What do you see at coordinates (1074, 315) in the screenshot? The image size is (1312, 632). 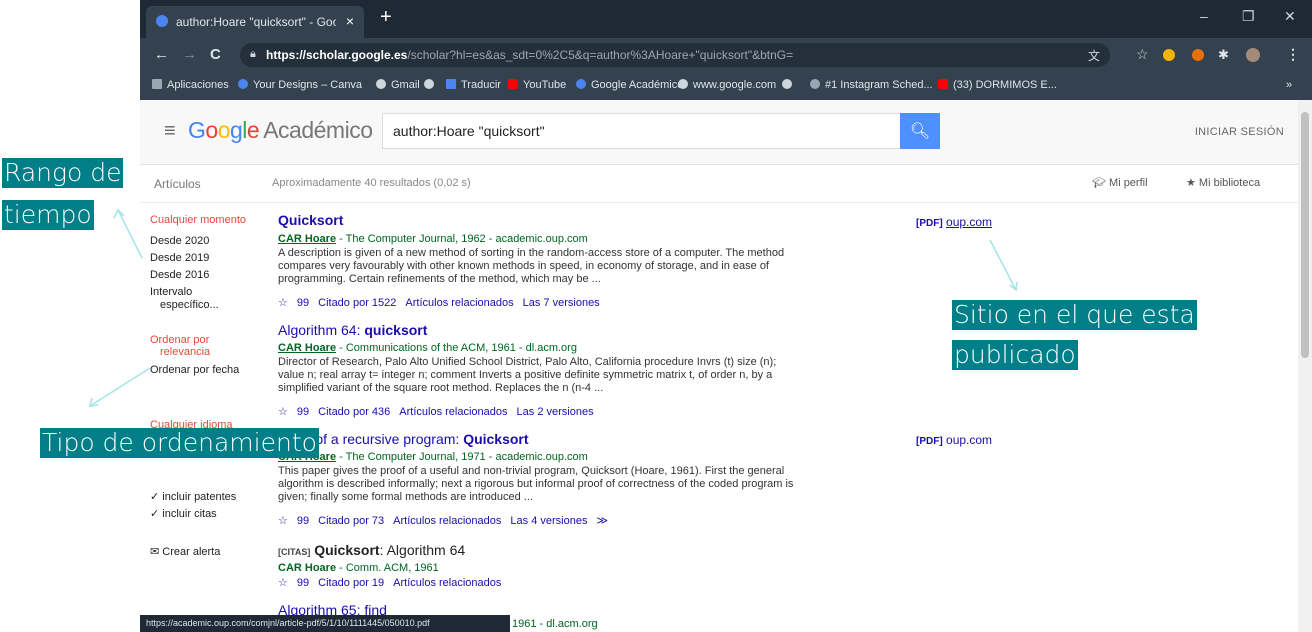 I see `annotation-site-line1: Sitio en el que esta` at bounding box center [1074, 315].